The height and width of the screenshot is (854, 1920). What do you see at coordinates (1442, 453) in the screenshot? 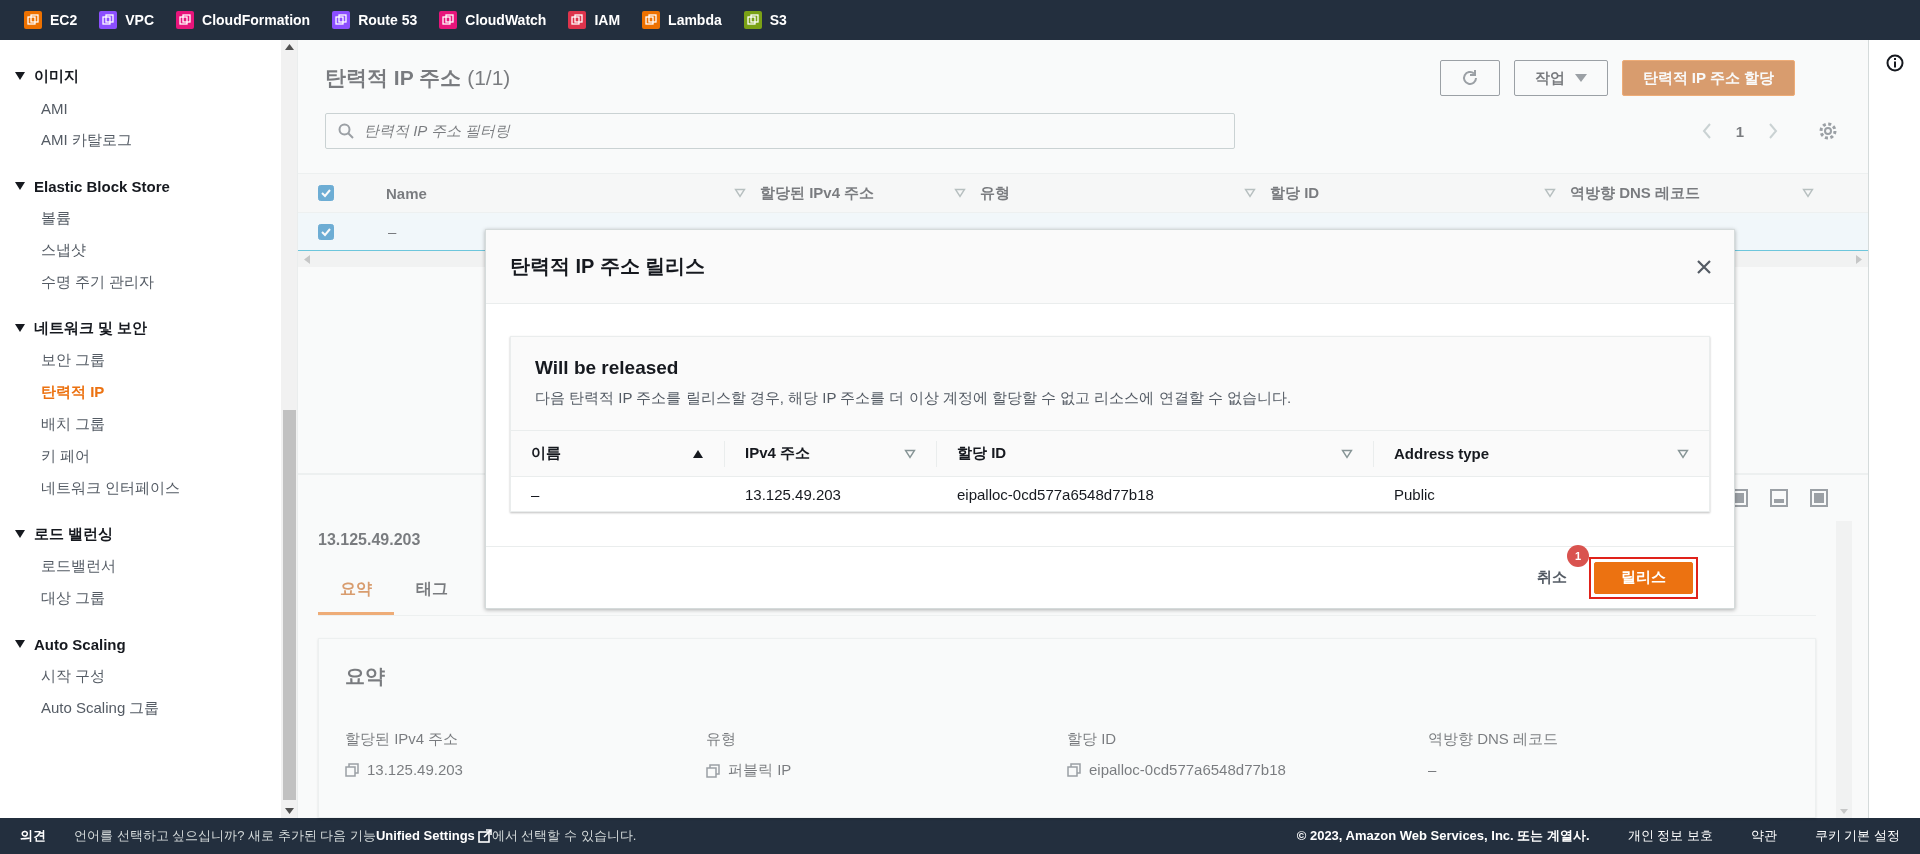
I see `column-header: Address type` at bounding box center [1442, 453].